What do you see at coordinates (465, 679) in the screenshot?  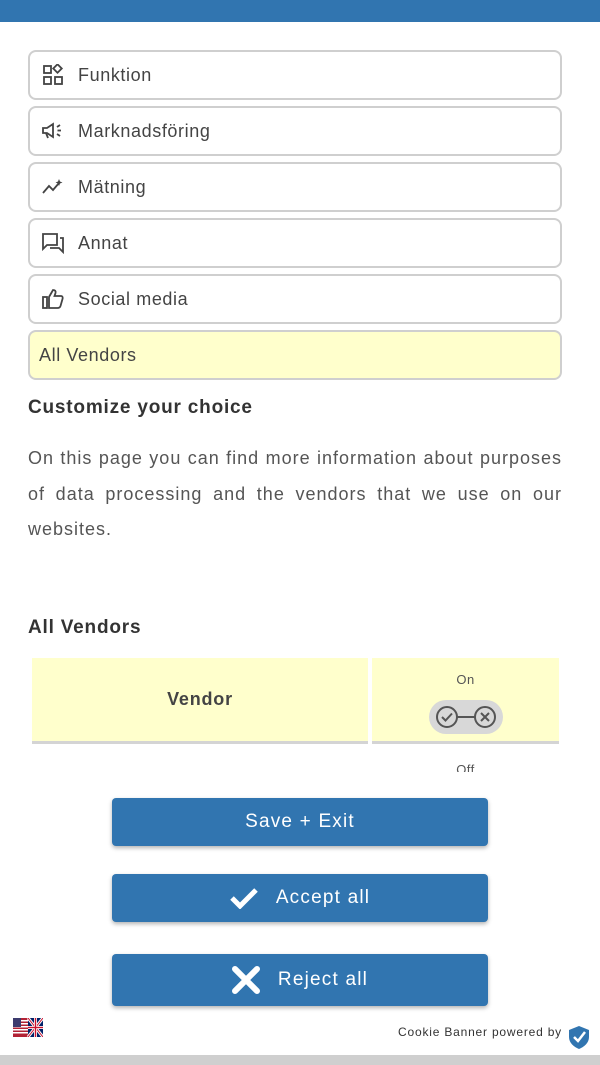 I see `toggle-on-label: On` at bounding box center [465, 679].